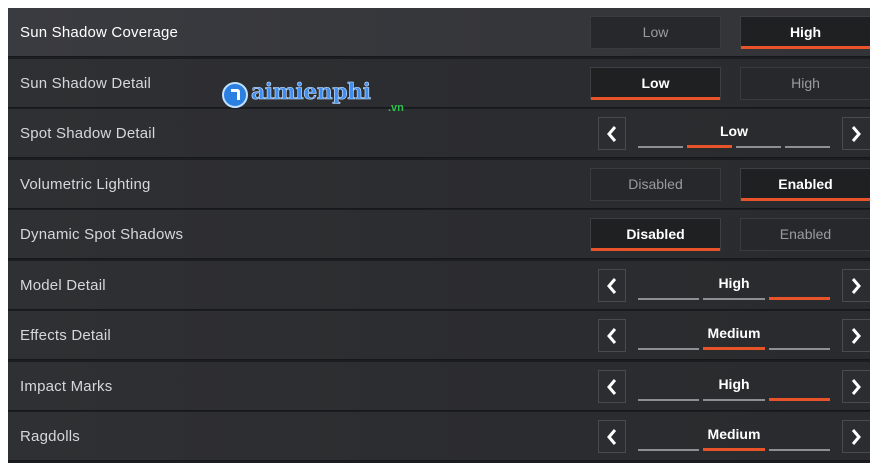 The image size is (870, 463). What do you see at coordinates (439, 335) in the screenshot?
I see `setting-row-effects-detail: Effects Detail Medium` at bounding box center [439, 335].